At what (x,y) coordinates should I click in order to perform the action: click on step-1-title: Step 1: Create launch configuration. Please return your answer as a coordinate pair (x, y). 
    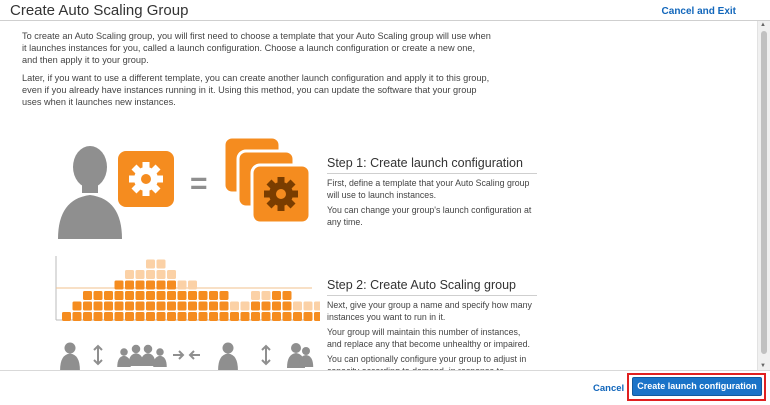
    Looking at the image, I should click on (432, 165).